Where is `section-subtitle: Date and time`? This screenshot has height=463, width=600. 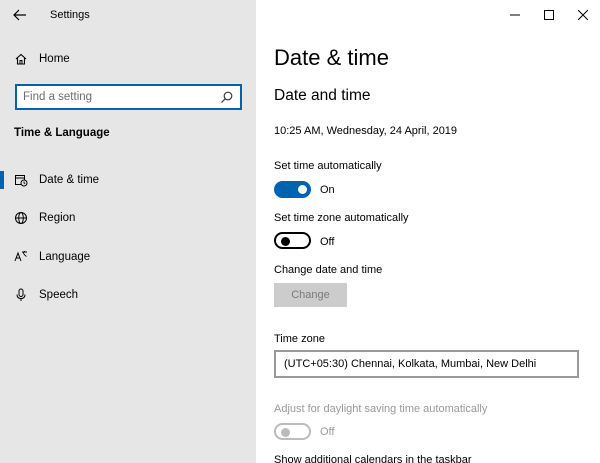
section-subtitle: Date and time is located at coordinates (322, 95).